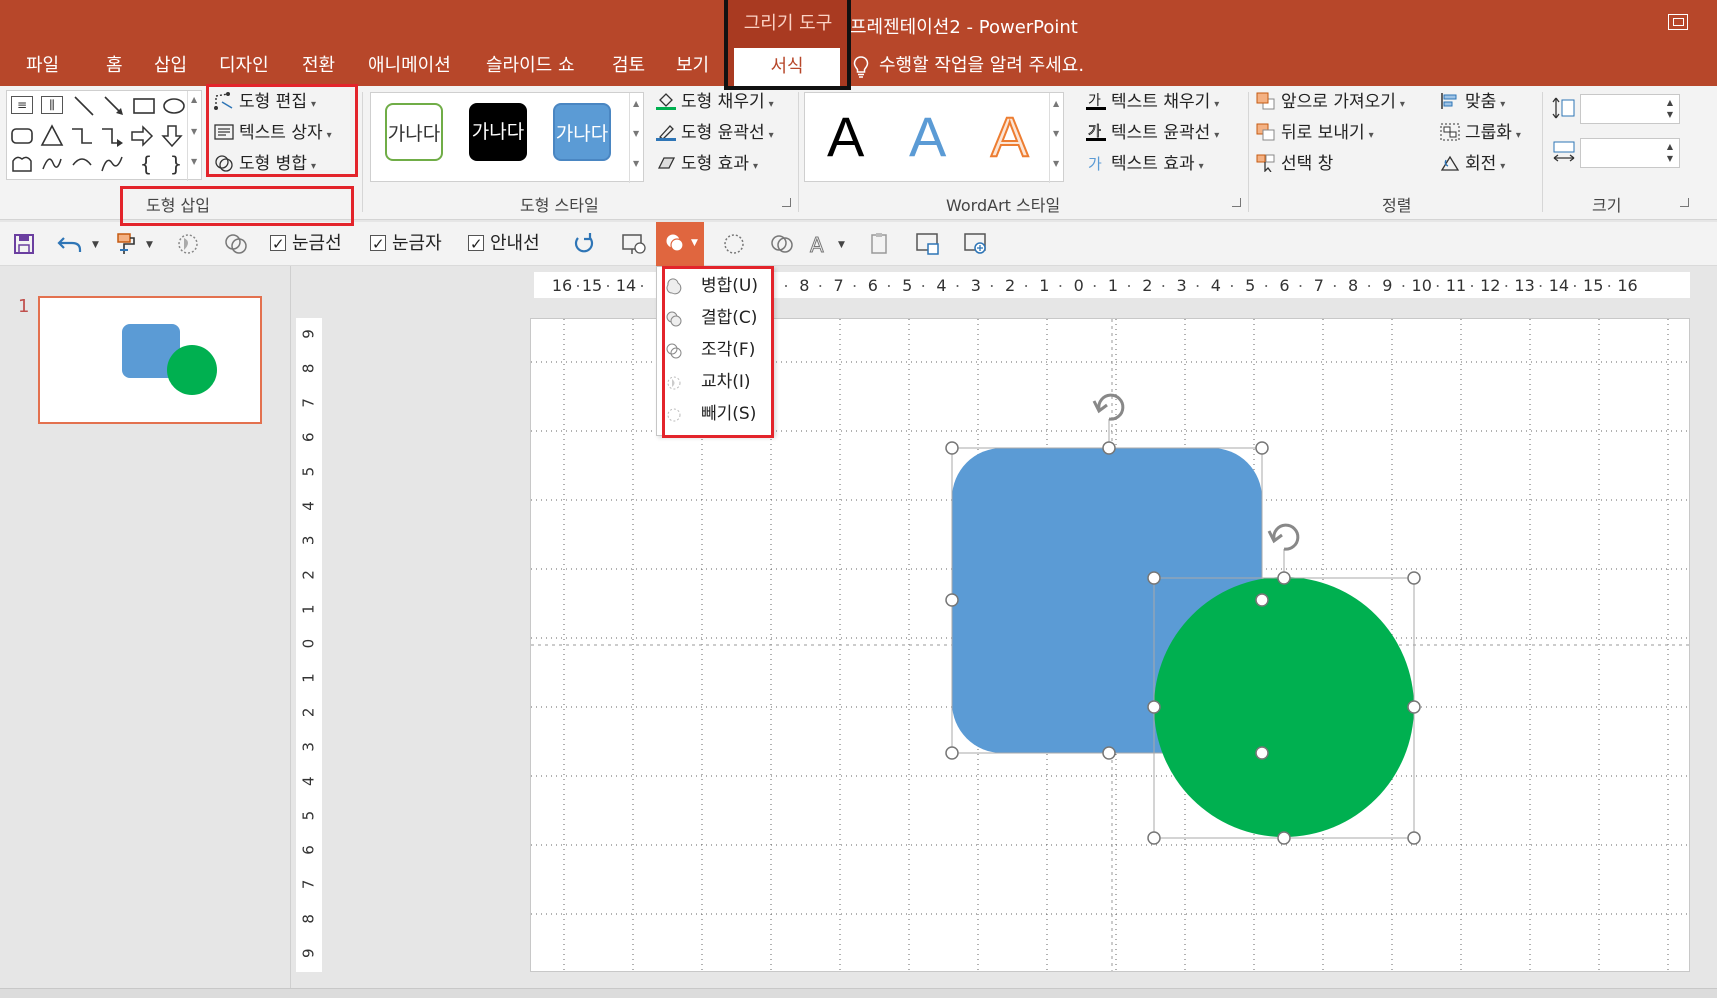  Describe the element at coordinates (1472, 102) in the screenshot. I see `align-button: 맞춤 ▾` at that location.